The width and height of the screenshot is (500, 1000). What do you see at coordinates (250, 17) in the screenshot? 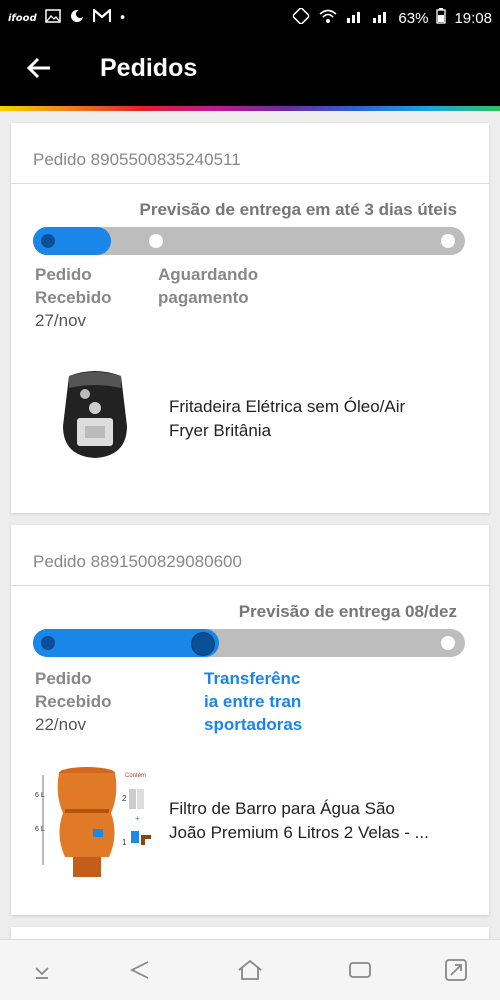
I see `status-bar: ifood • 63% 19:08` at bounding box center [250, 17].